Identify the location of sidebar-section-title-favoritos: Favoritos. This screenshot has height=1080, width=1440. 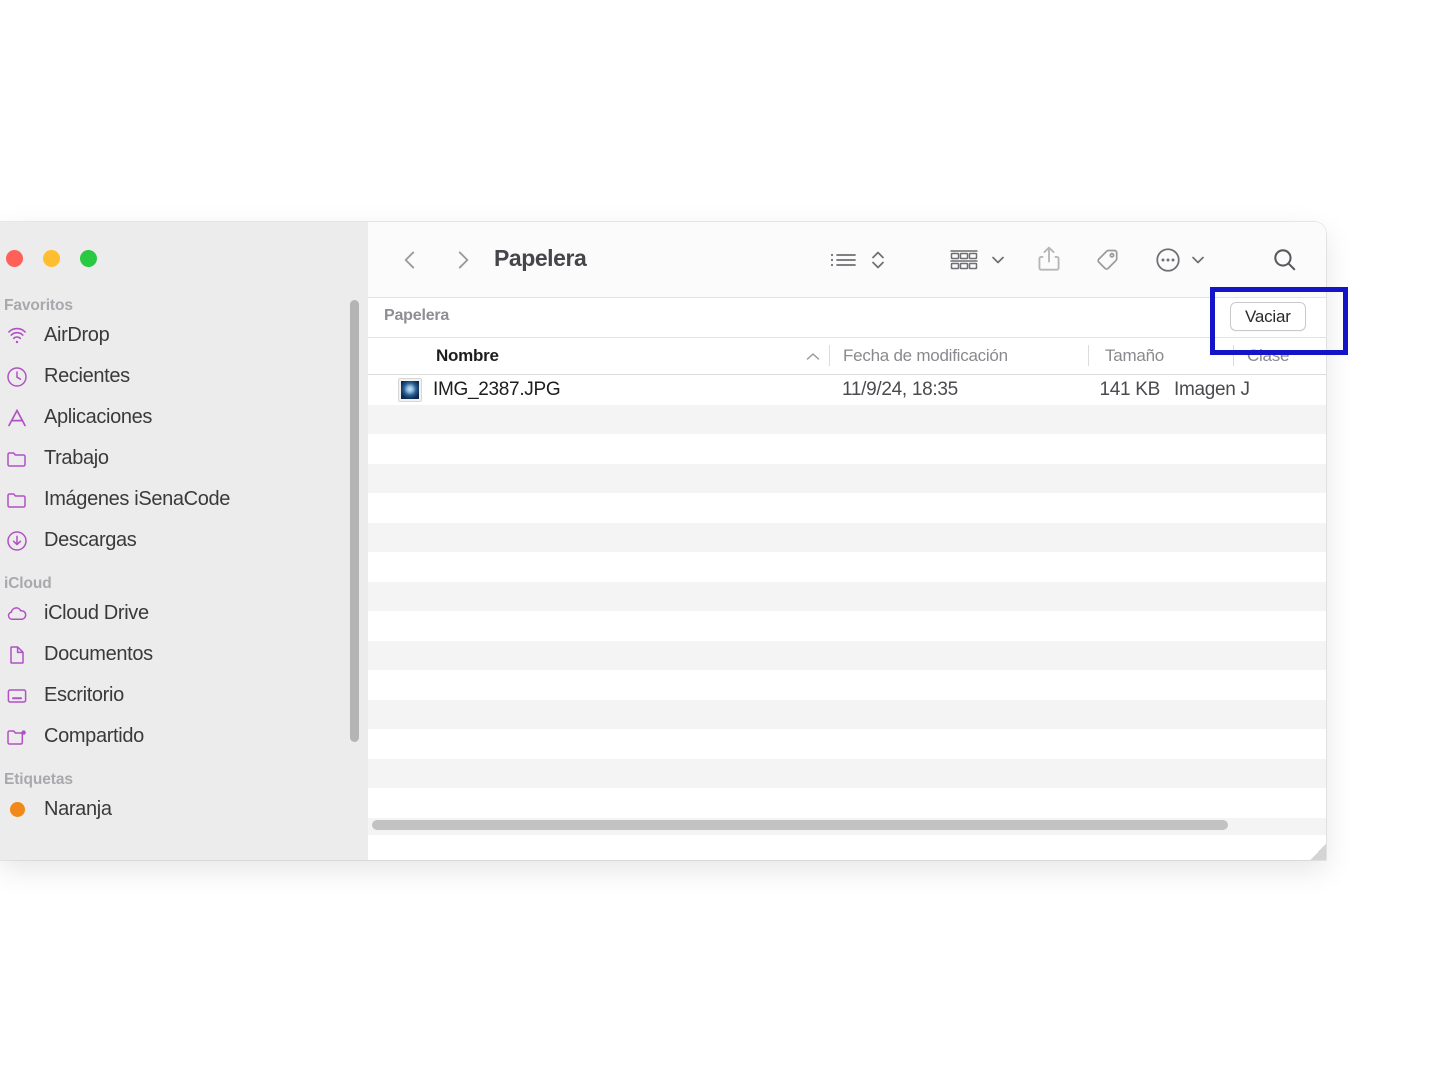
(38, 305).